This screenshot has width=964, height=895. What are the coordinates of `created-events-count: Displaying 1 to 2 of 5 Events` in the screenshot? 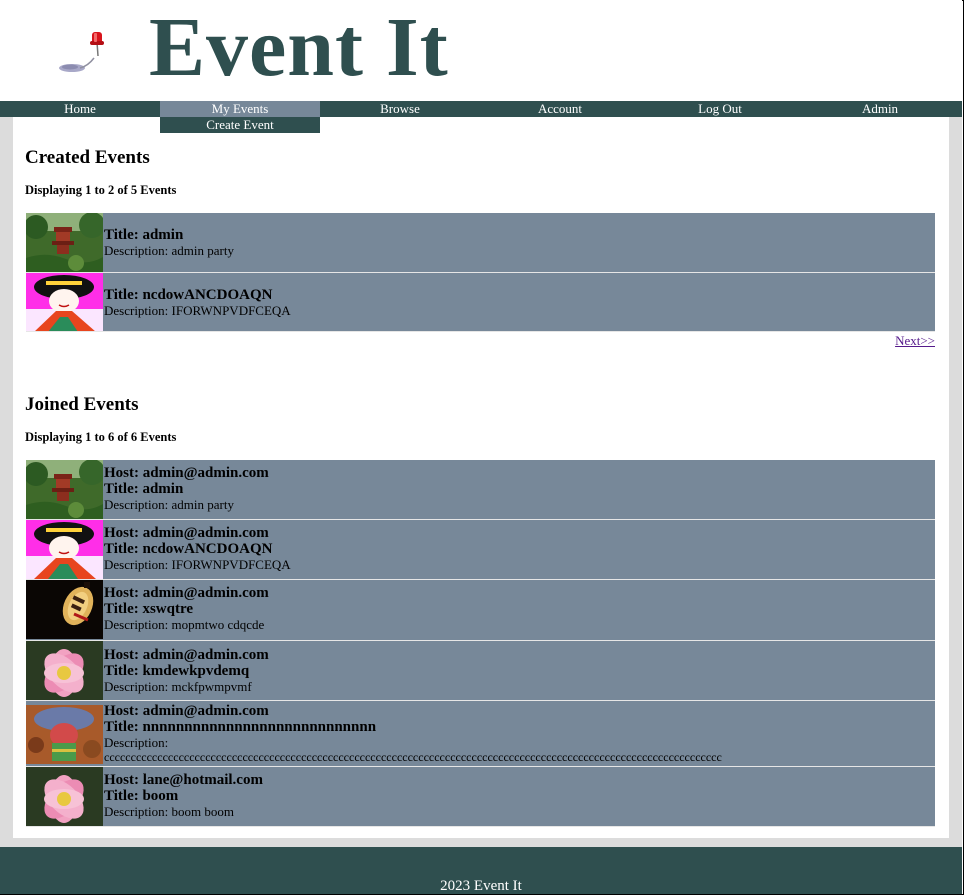 It's located at (101, 190).